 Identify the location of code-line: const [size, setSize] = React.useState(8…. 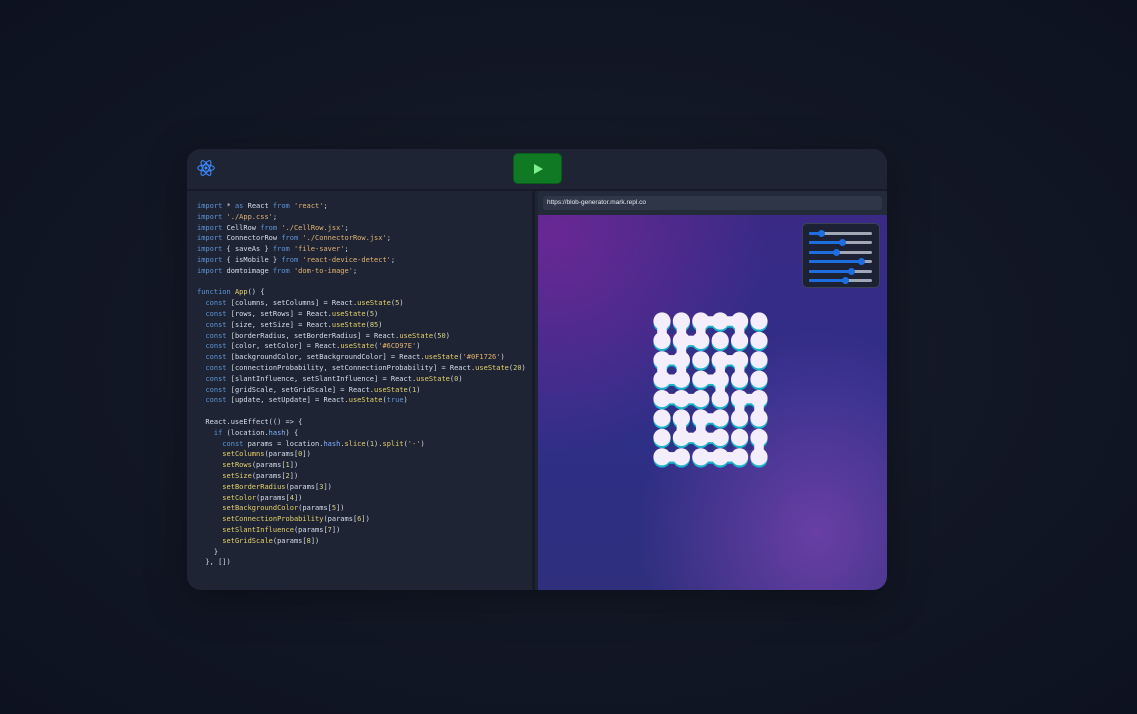
(364, 325).